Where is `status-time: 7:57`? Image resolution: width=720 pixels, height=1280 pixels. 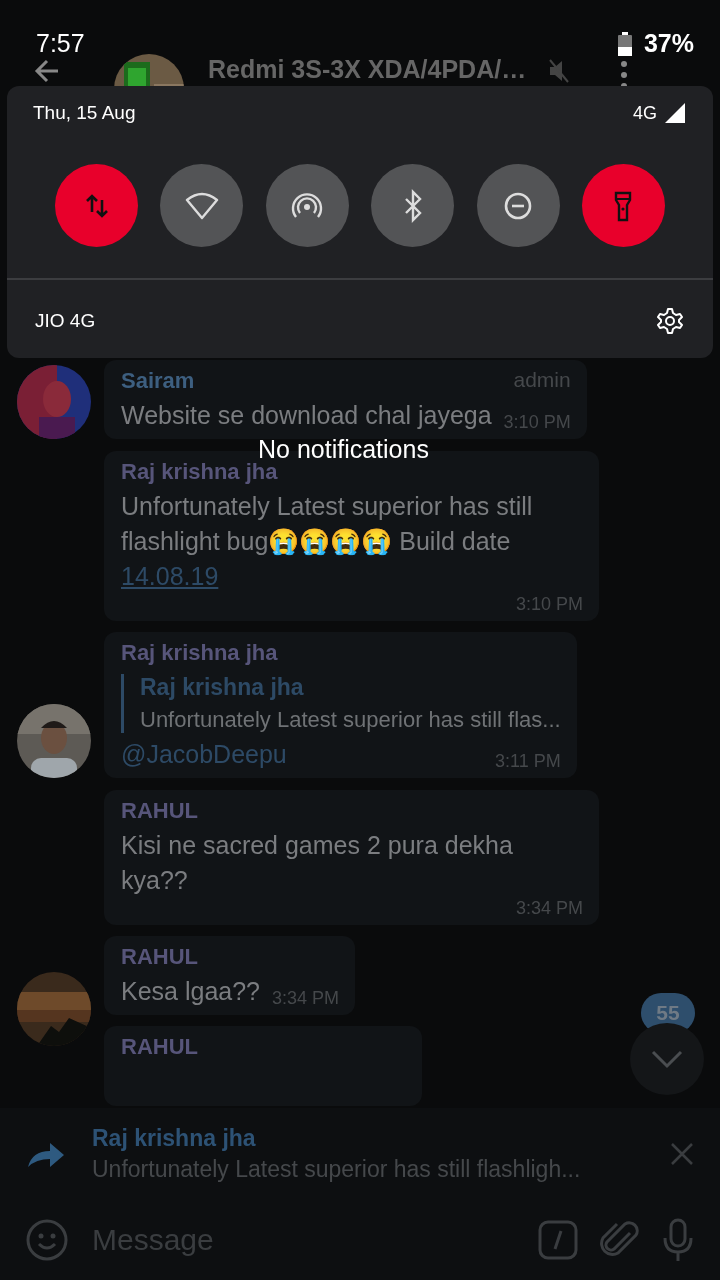 status-time: 7:57 is located at coordinates (60, 43).